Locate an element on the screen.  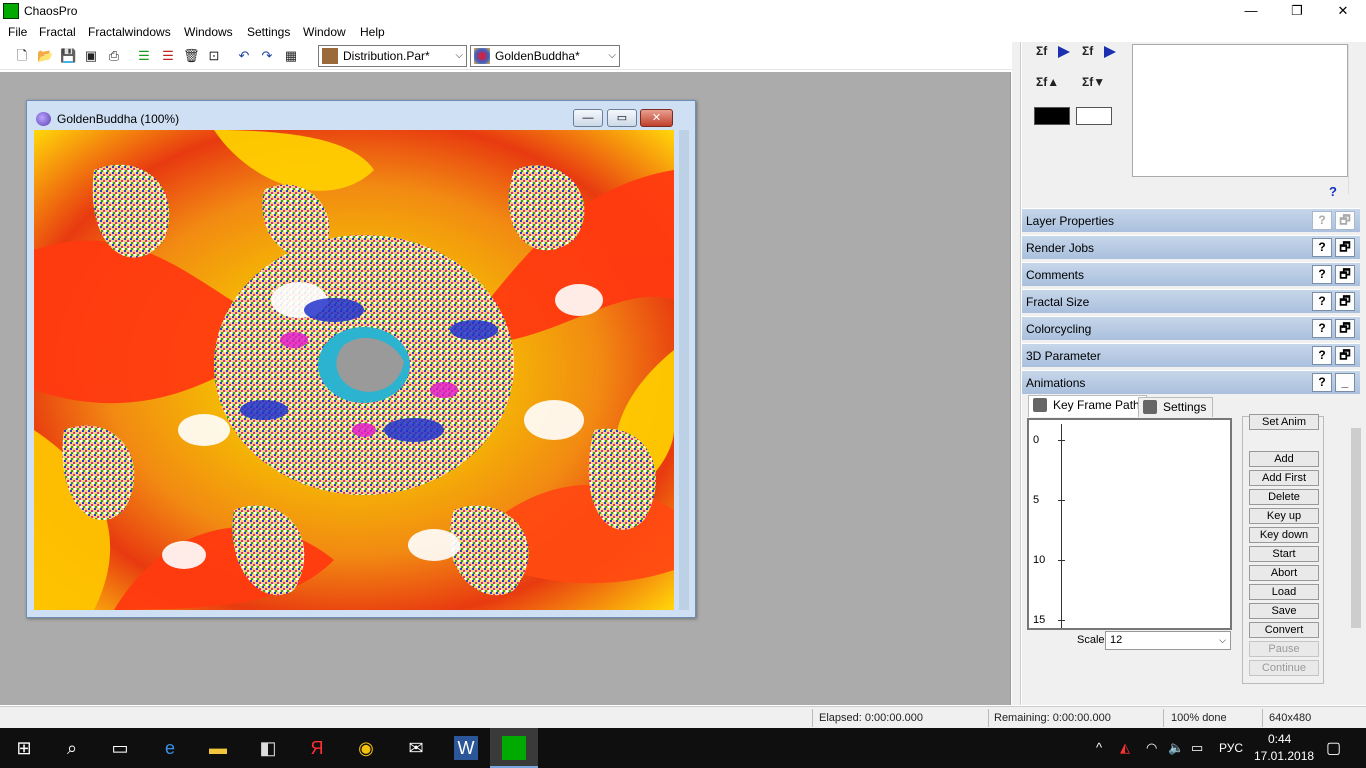
clock-time: 0:44 is located at coordinates (1279, 739).